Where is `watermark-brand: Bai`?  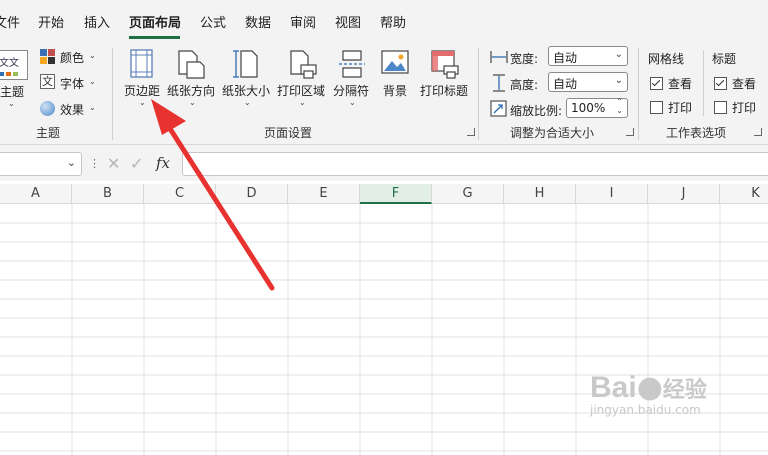 watermark-brand: Bai is located at coordinates (613, 387).